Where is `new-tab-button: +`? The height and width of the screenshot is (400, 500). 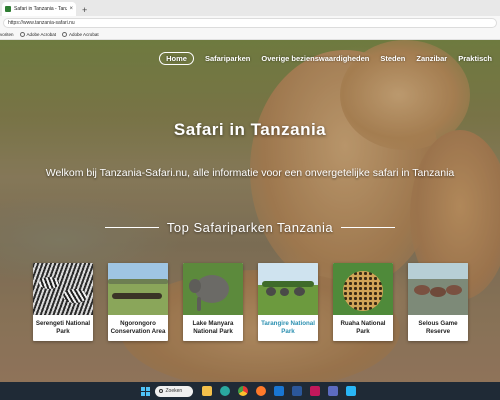 new-tab-button: + is located at coordinates (84, 10).